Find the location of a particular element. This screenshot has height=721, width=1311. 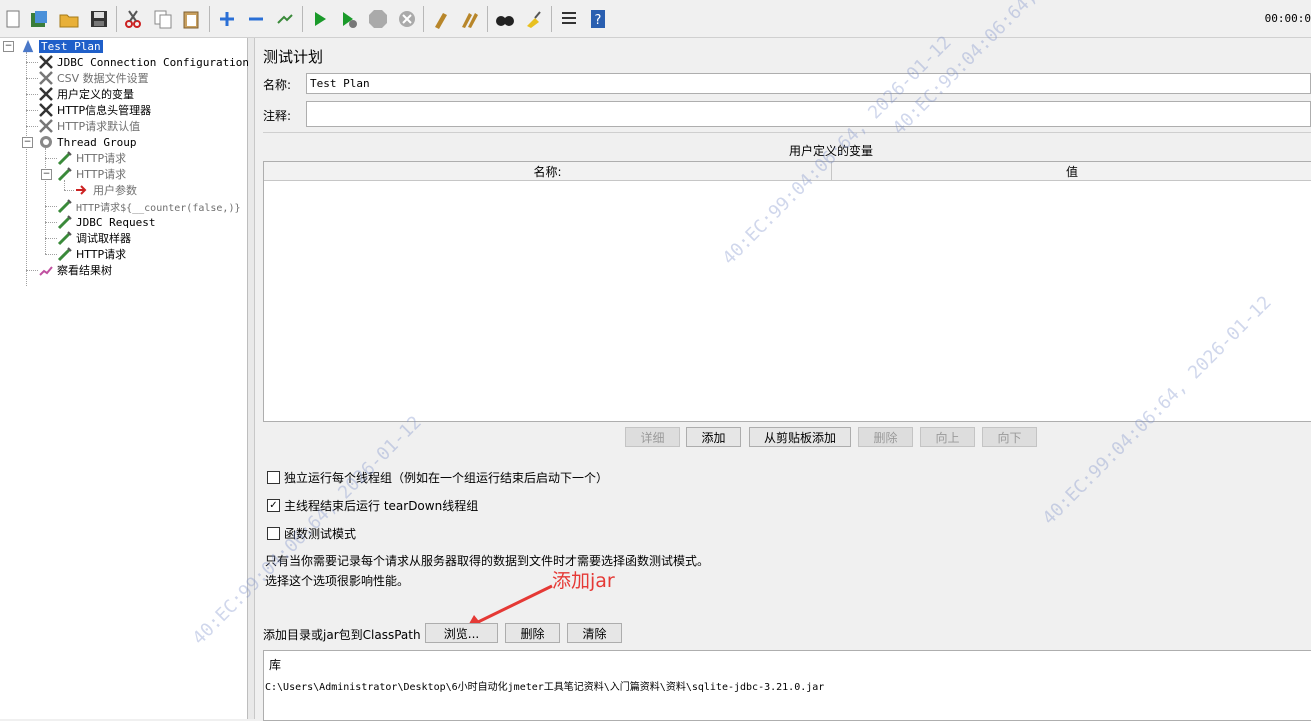

comment-field is located at coordinates (808, 114).